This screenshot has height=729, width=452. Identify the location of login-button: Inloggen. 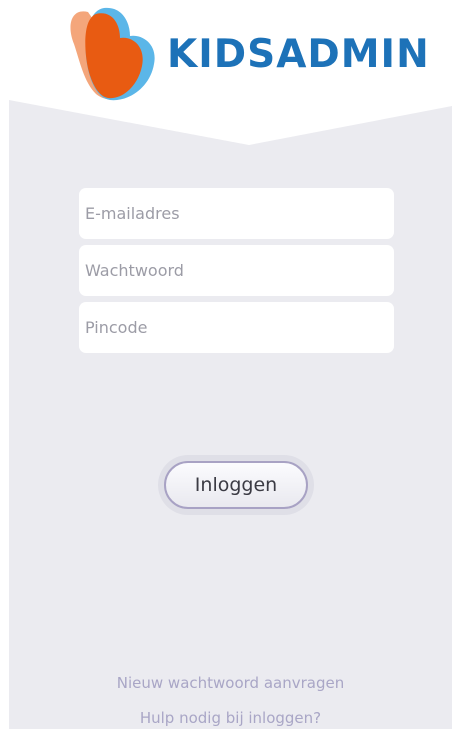
(236, 485).